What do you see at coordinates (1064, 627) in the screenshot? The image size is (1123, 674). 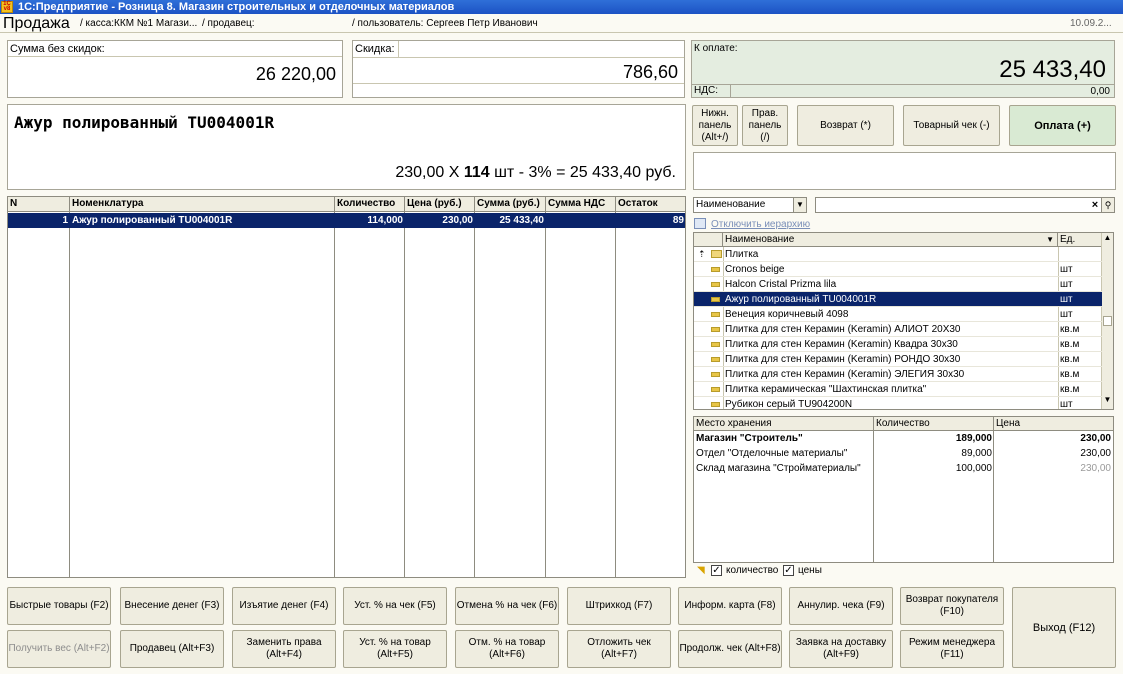 I see `exit-button: Выход (F12)` at bounding box center [1064, 627].